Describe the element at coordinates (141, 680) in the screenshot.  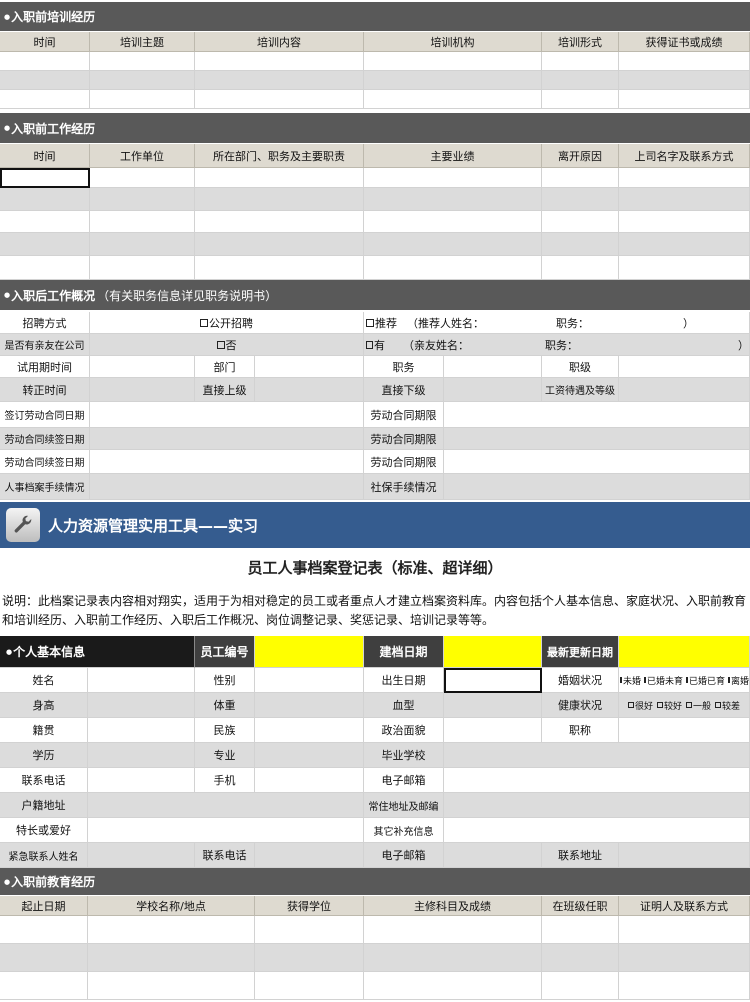
I see `name-input` at that location.